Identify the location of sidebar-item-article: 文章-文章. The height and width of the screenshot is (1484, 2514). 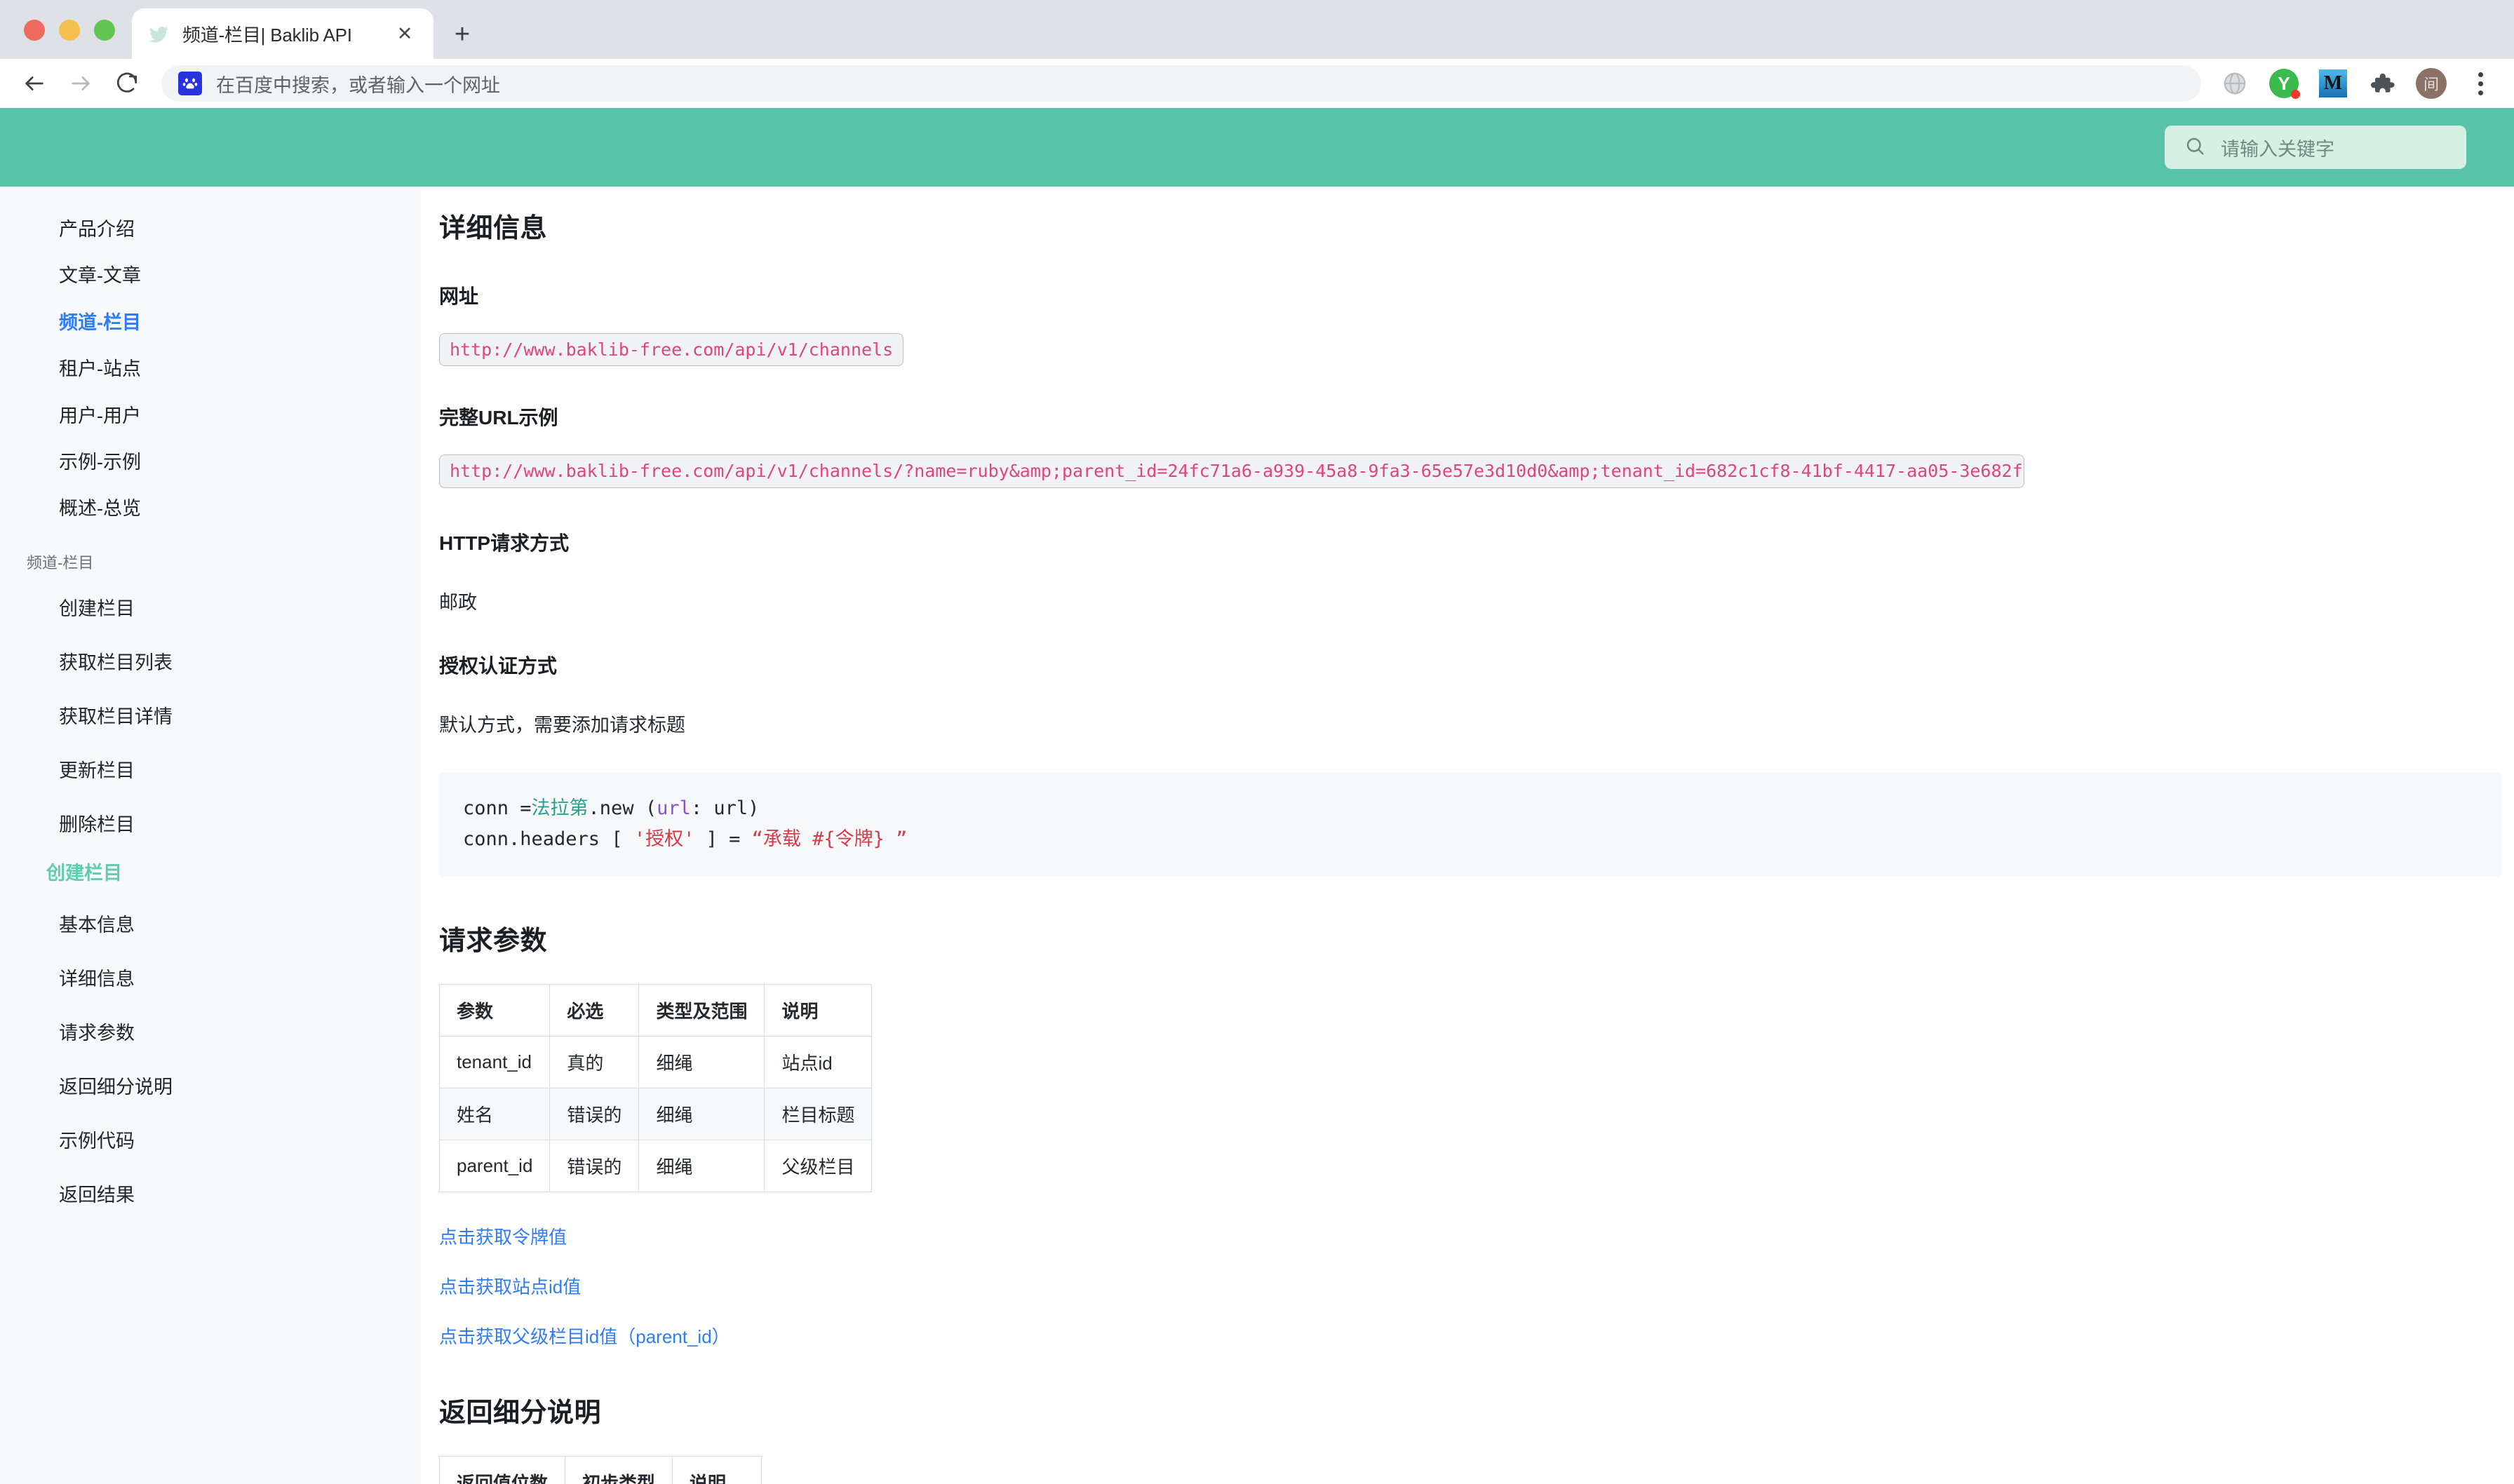
(211, 276).